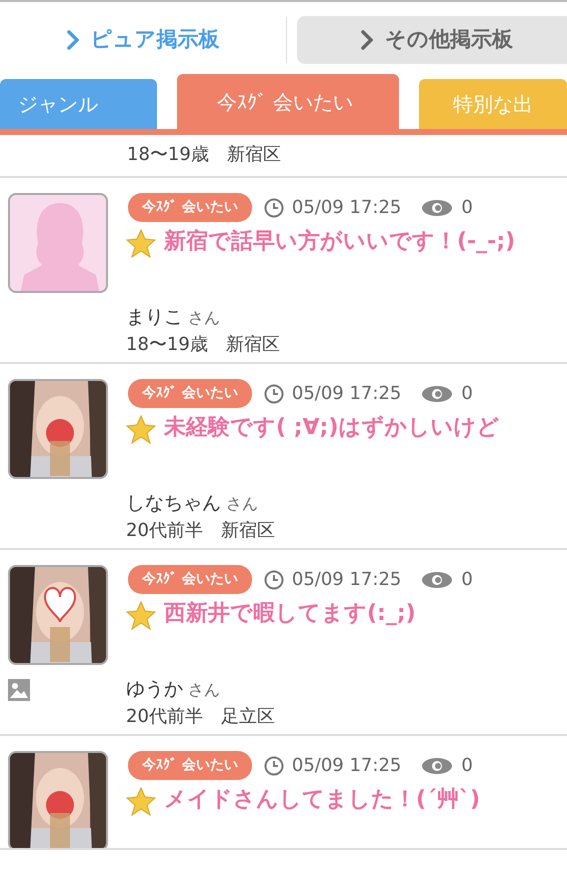 The image size is (567, 870). What do you see at coordinates (493, 104) in the screenshot?
I see `genre-tab: 特別な出` at bounding box center [493, 104].